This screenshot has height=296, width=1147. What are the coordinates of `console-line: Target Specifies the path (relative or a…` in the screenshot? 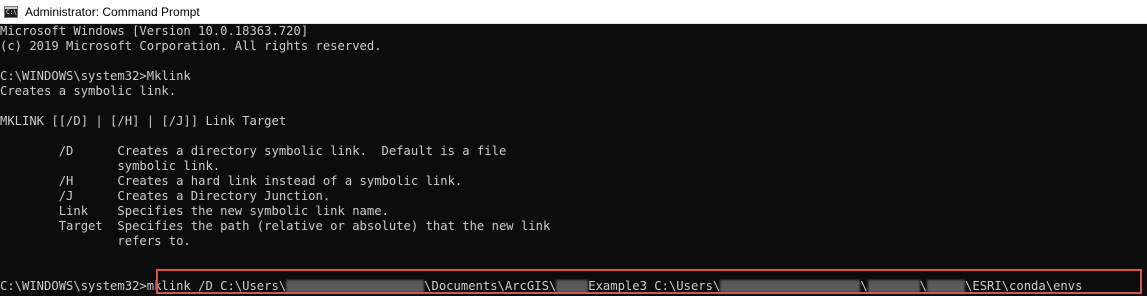 It's located at (275, 226).